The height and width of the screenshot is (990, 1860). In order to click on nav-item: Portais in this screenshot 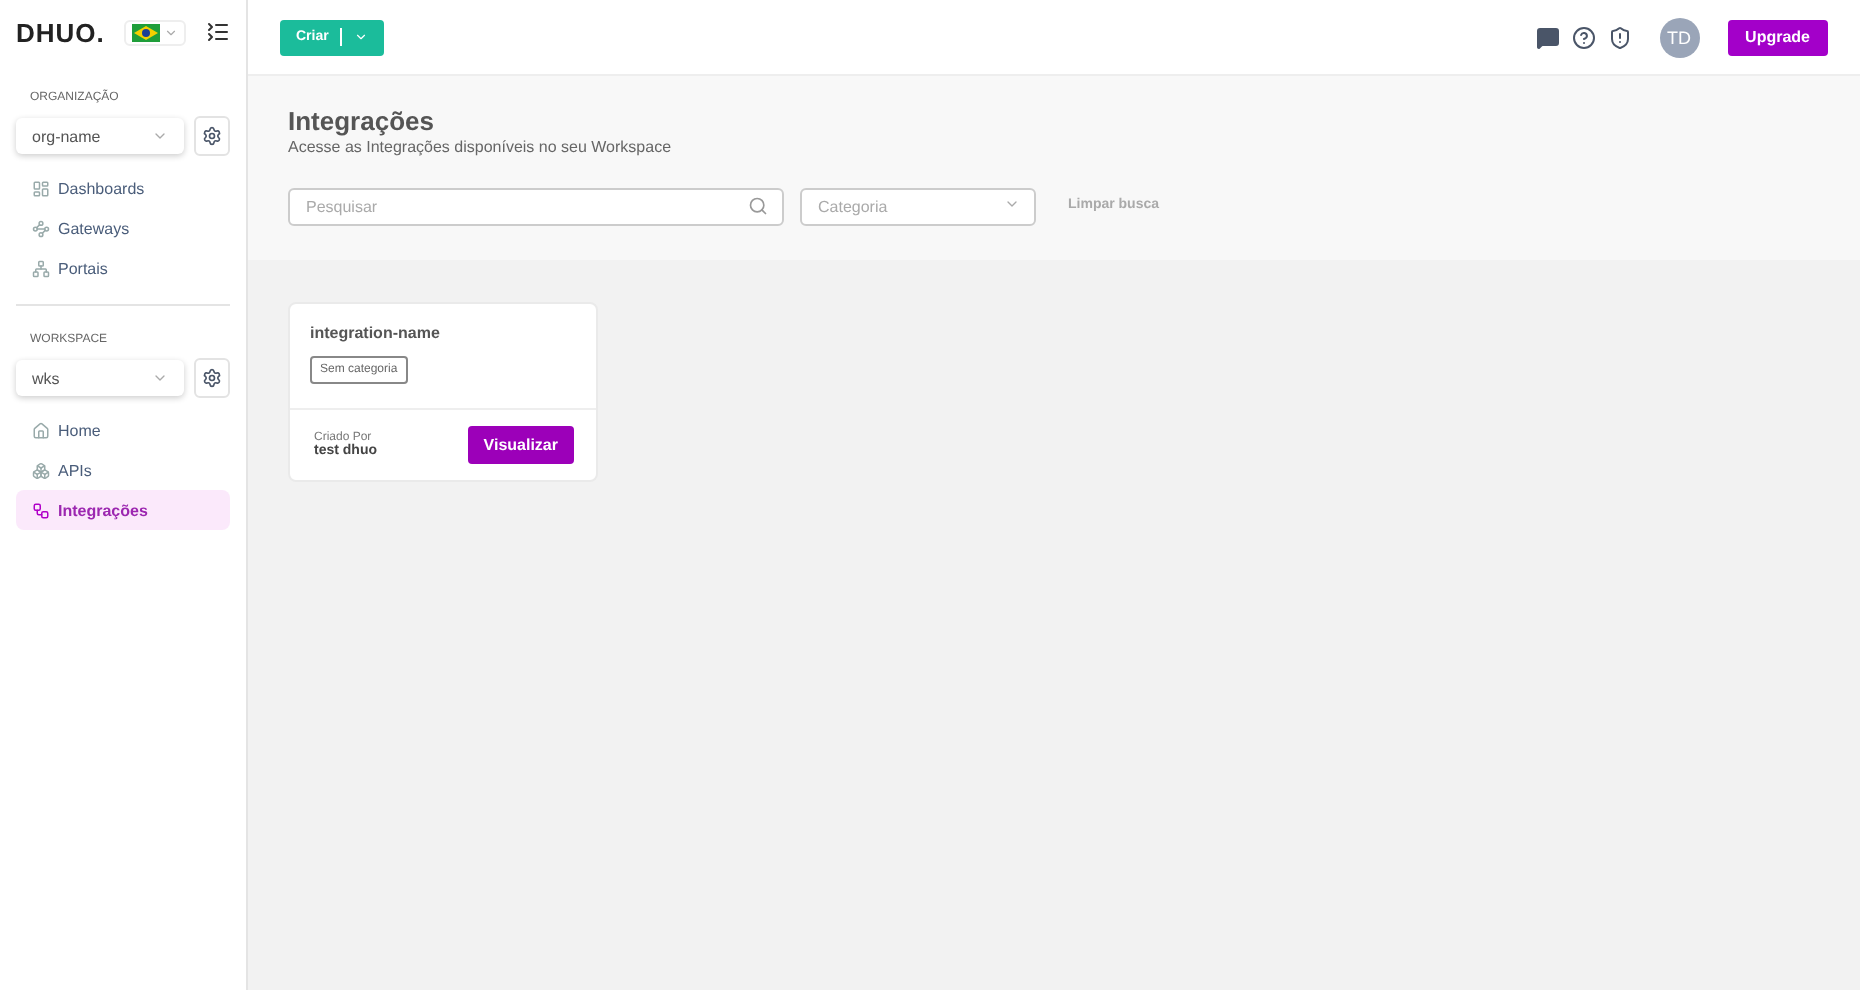, I will do `click(123, 268)`.